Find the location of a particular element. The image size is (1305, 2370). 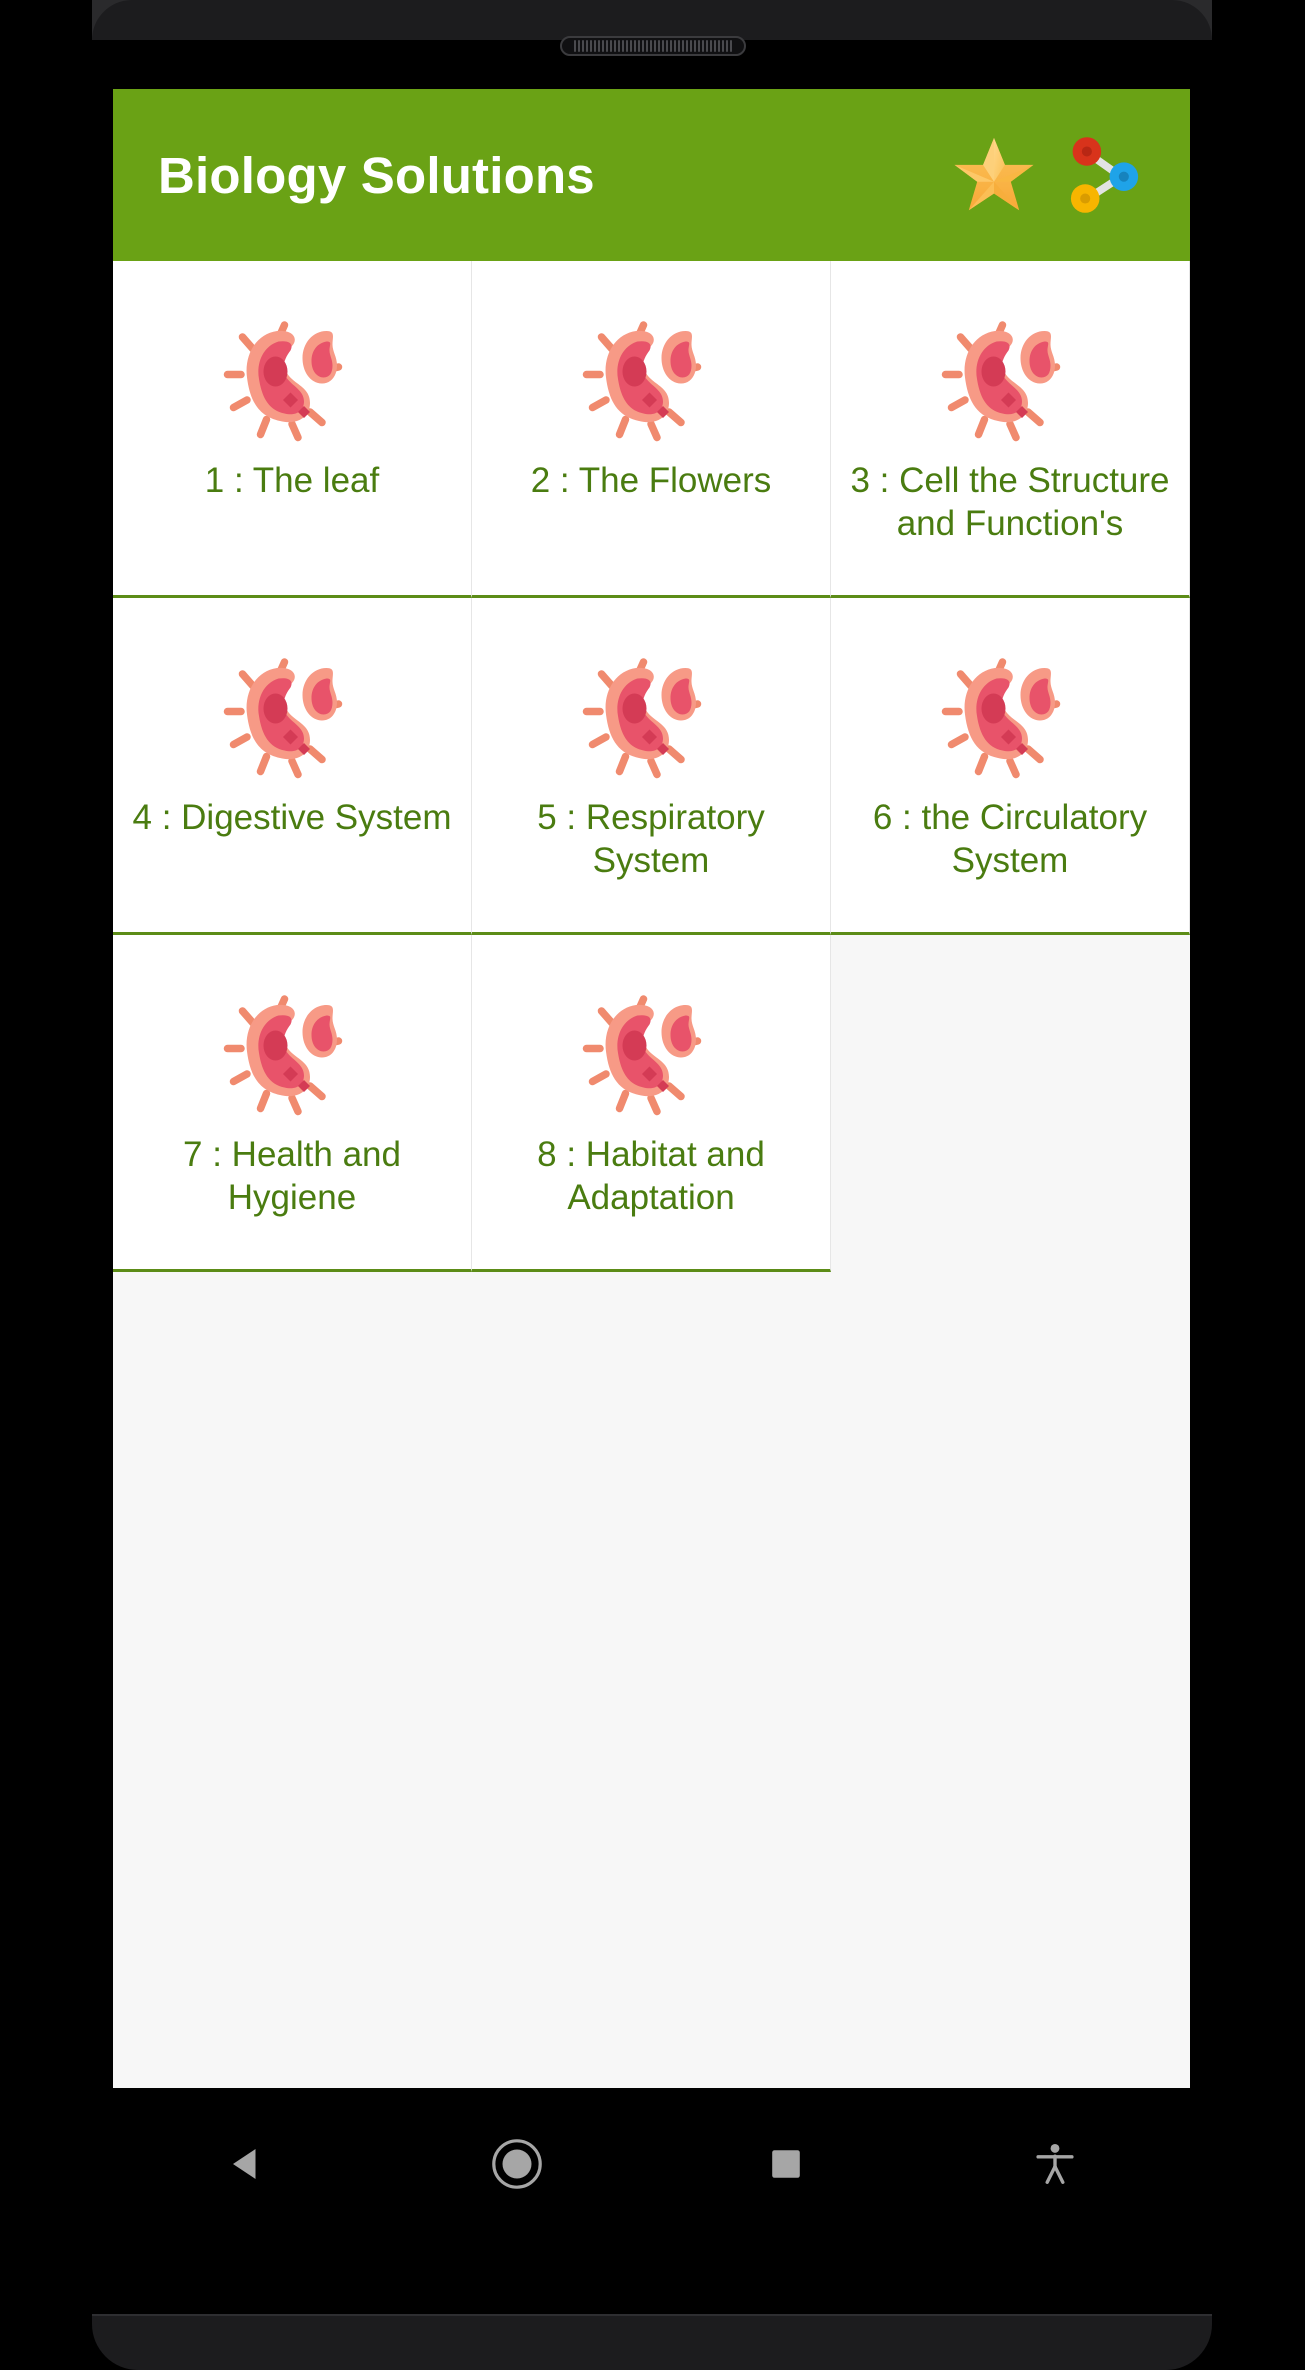

nav-home-button is located at coordinates (516, 2164).